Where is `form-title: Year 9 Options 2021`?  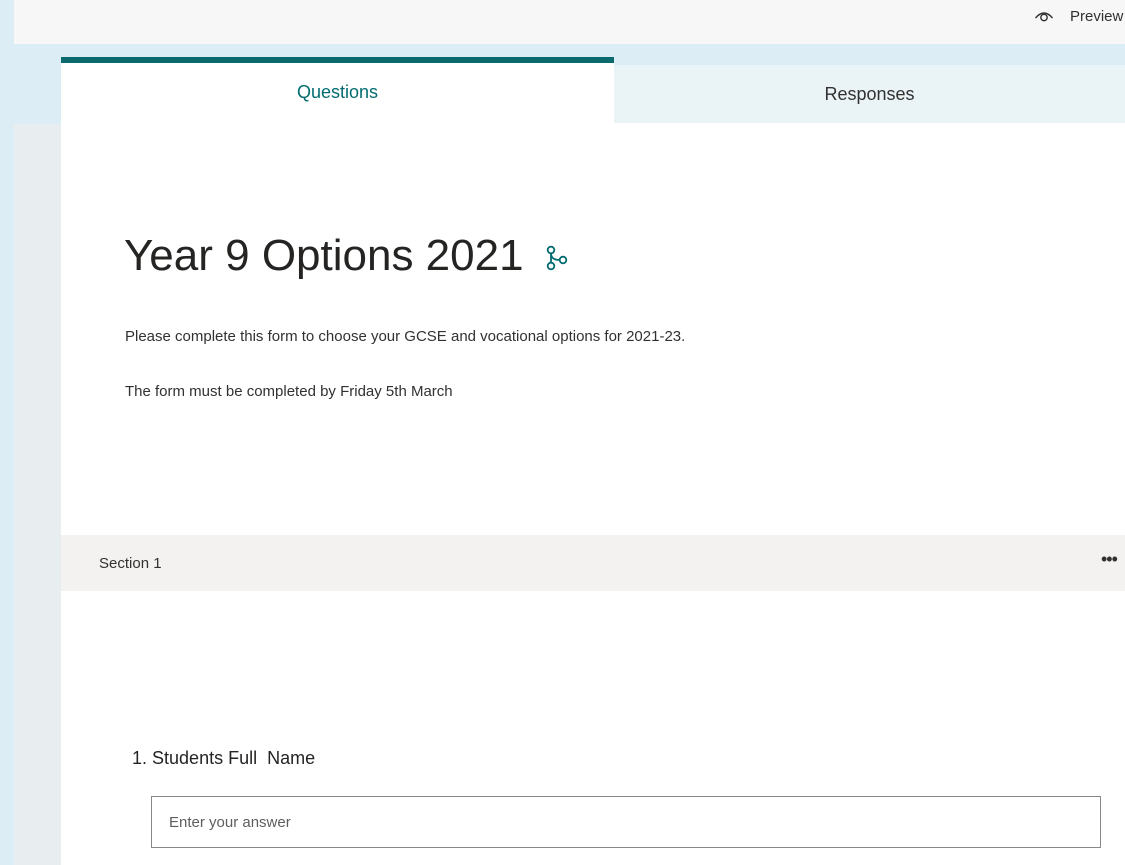 form-title: Year 9 Options 2021 is located at coordinates (324, 256).